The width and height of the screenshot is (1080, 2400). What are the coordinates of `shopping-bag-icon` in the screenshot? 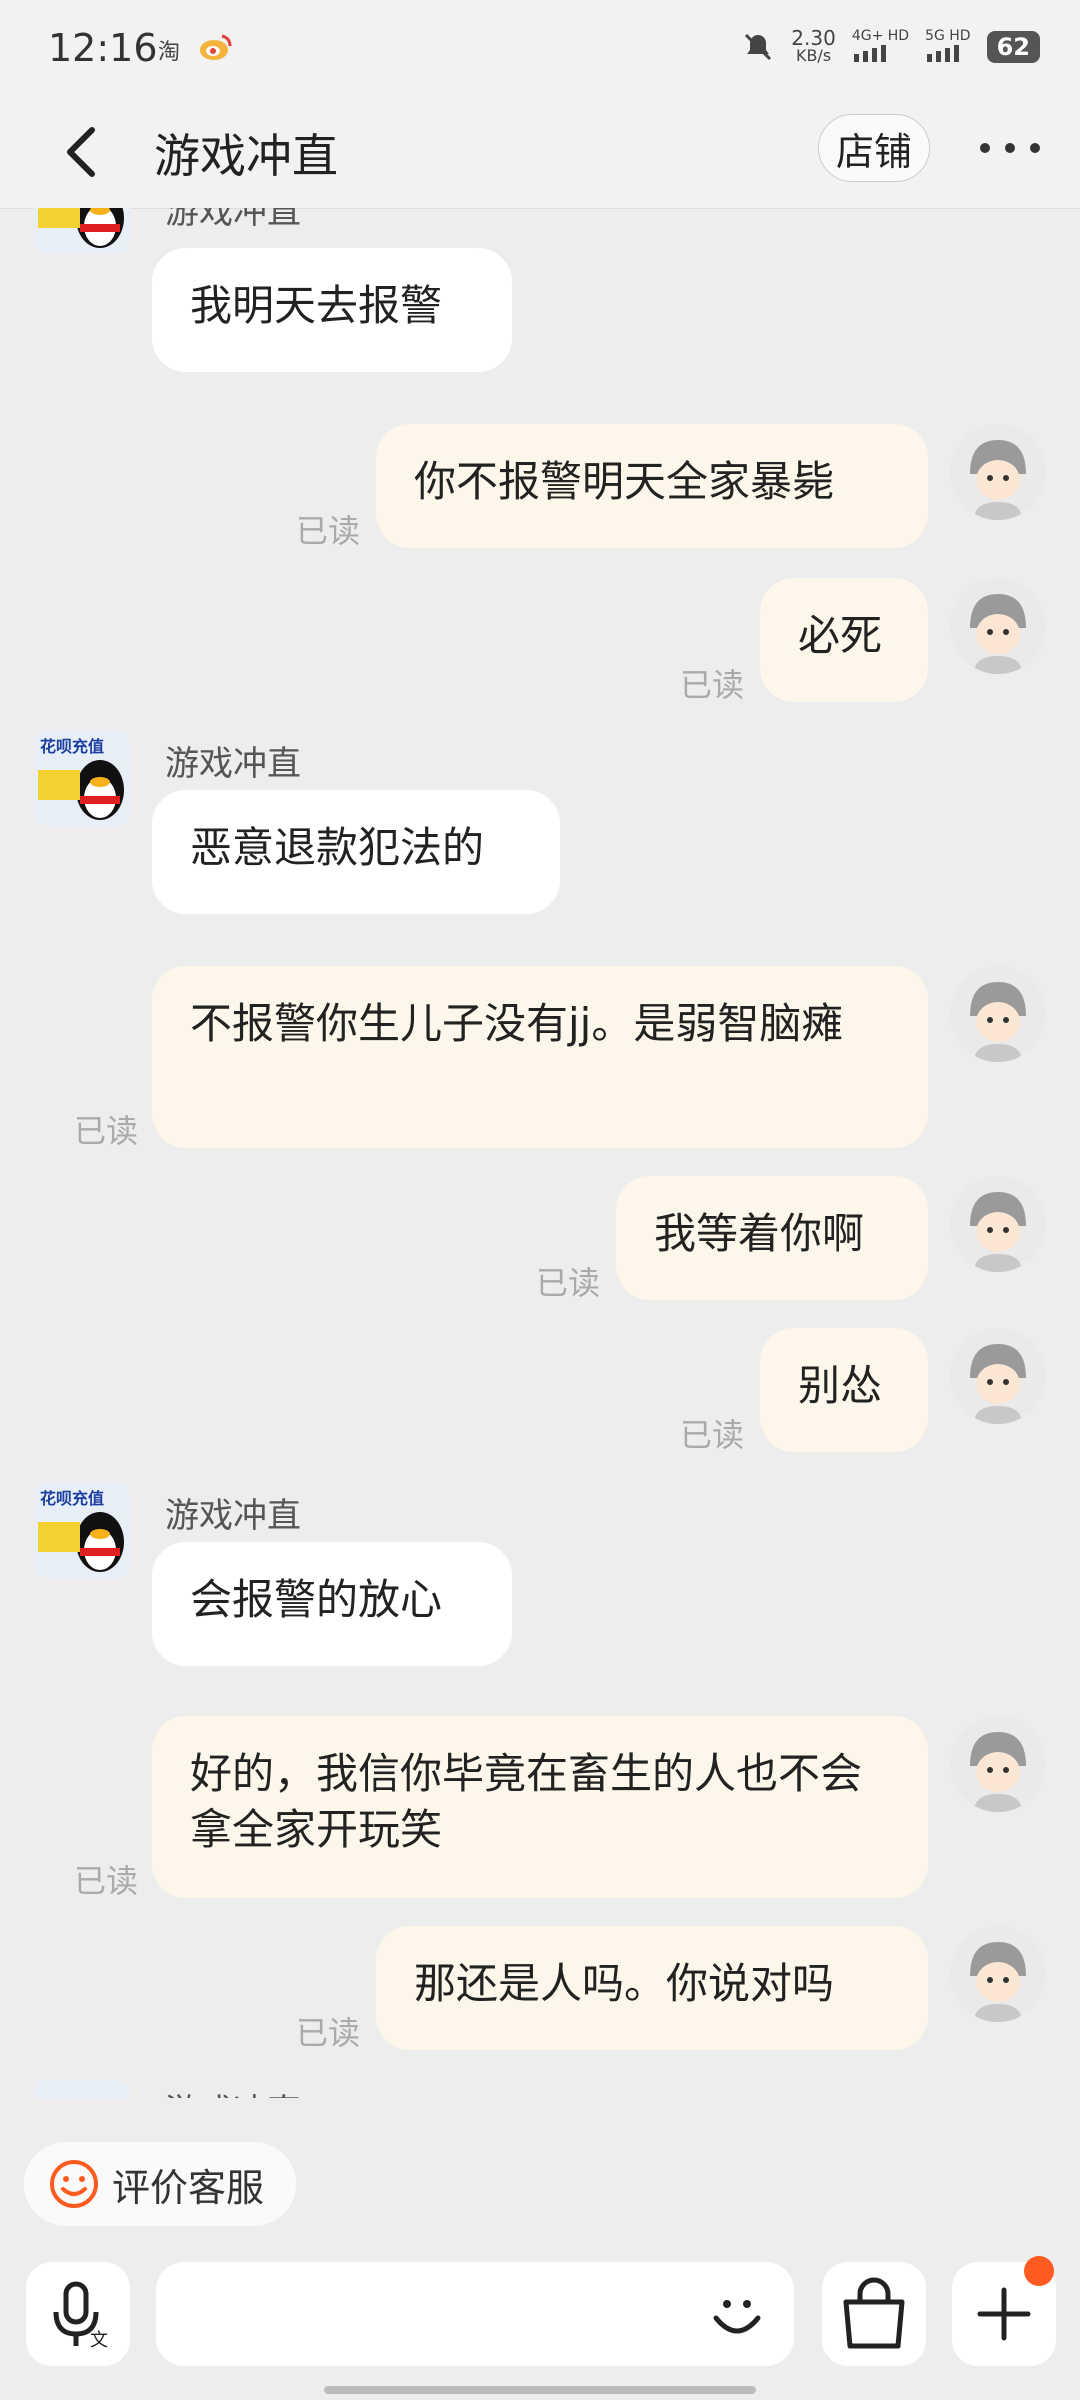 It's located at (874, 2313).